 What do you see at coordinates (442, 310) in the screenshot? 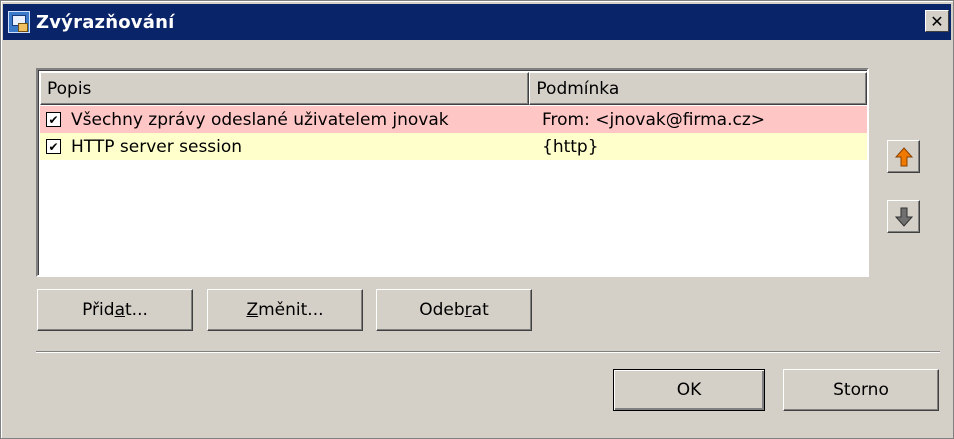
I see `remove-label-part: Odeb` at bounding box center [442, 310].